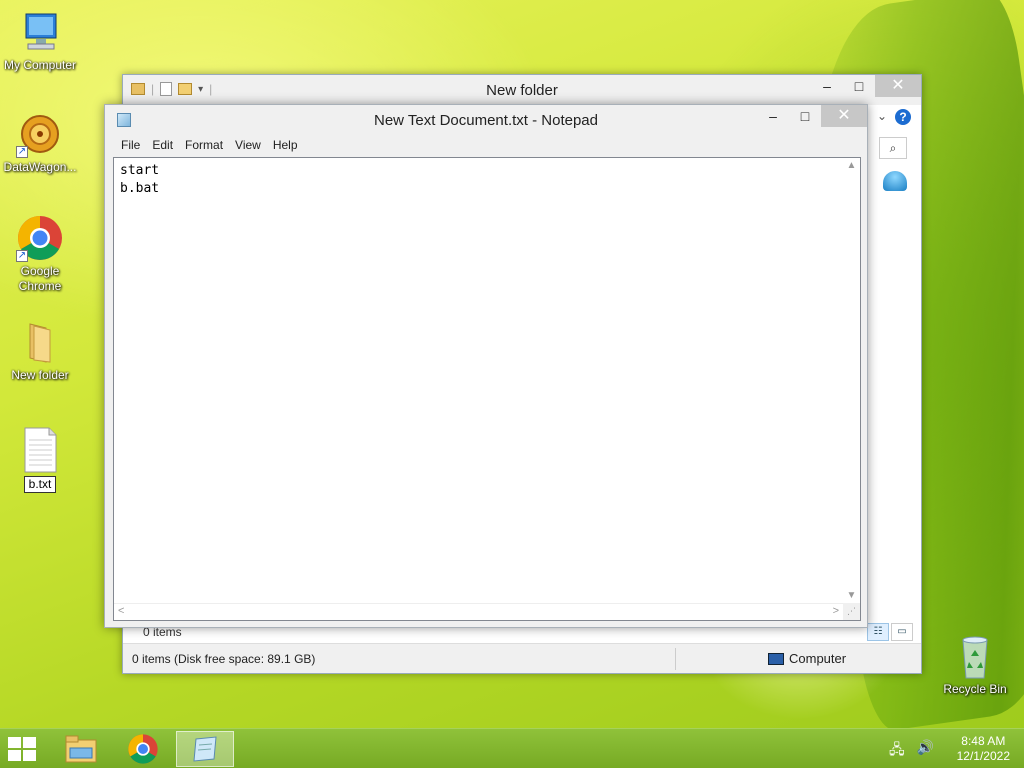 The height and width of the screenshot is (768, 1024). I want to click on notepad-content: start b.bat, so click(139, 180).